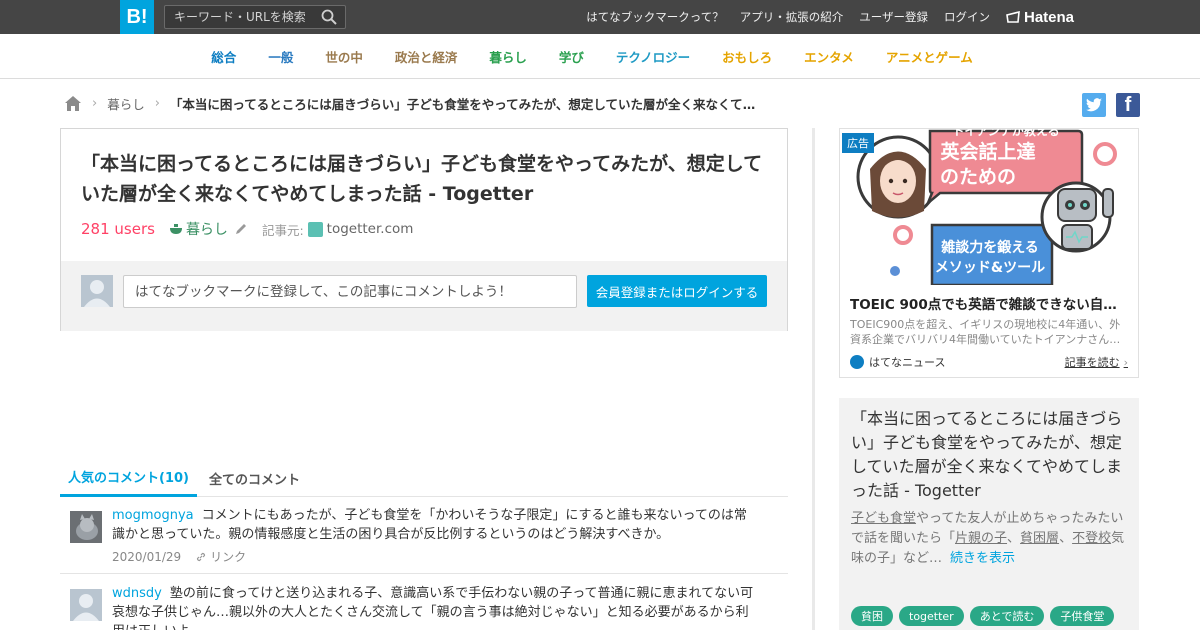 The height and width of the screenshot is (630, 1200). Describe the element at coordinates (990, 268) in the screenshot. I see `ad-banner-sub2: メソッド&ツール` at that location.